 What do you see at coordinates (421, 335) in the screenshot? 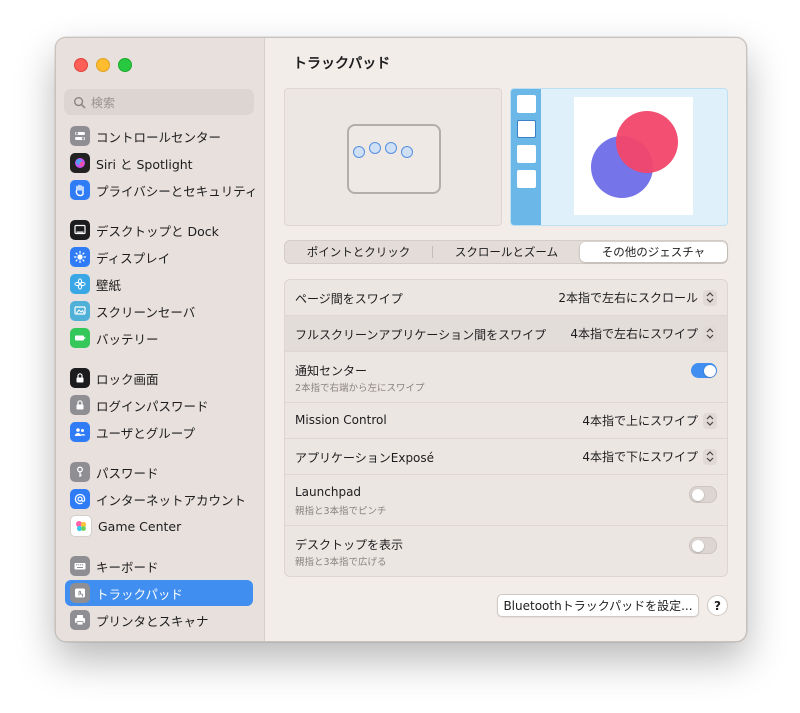
I see `row-label: フルスクリーンアプリケーション間をスワイプ` at bounding box center [421, 335].